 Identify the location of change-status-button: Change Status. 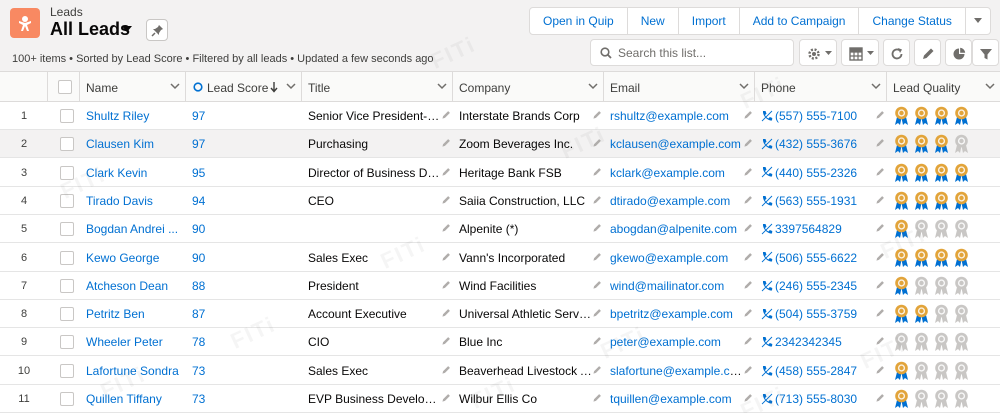
(912, 21).